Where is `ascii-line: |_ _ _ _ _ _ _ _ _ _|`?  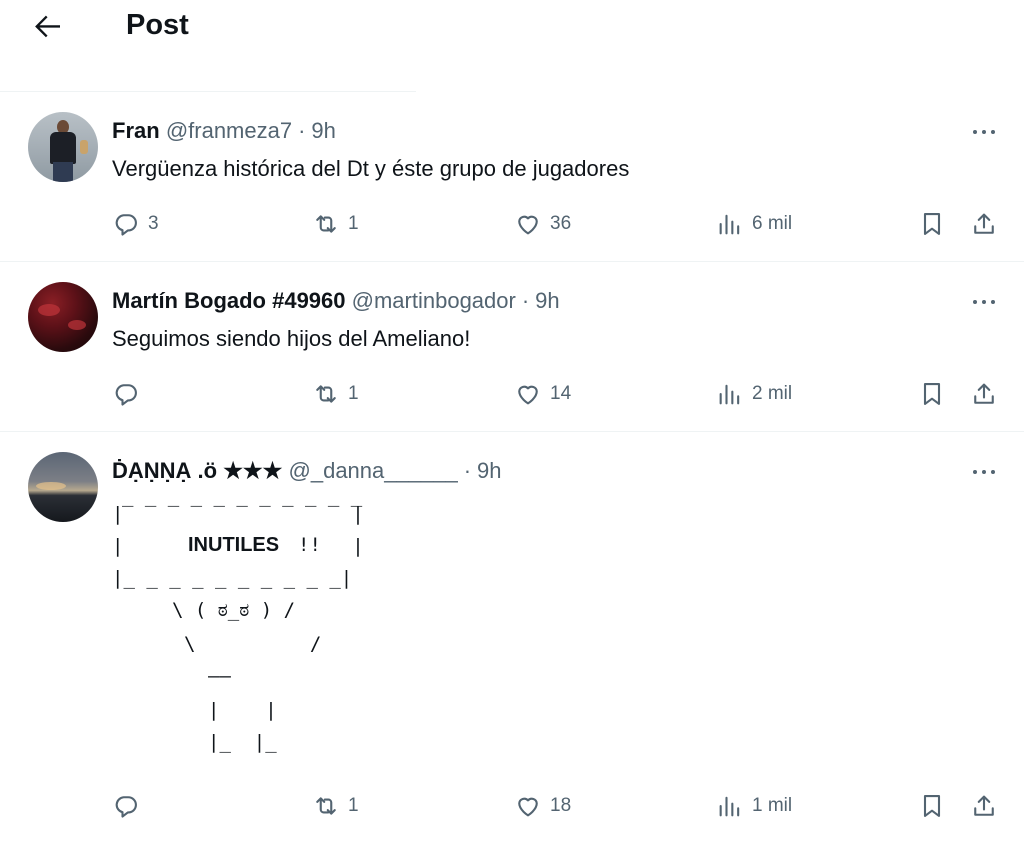
ascii-line: |_ _ _ _ _ _ _ _ _ _| is located at coordinates (232, 578).